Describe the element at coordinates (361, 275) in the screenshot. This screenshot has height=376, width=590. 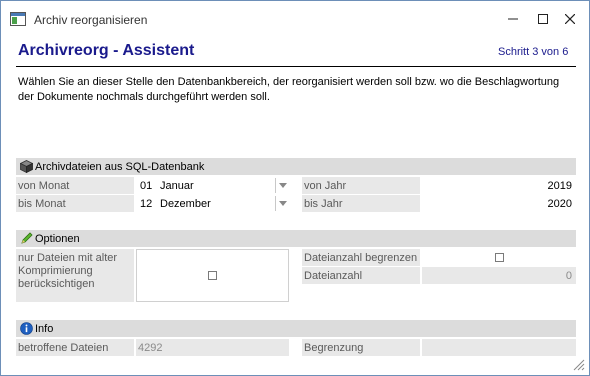
I see `dateianzahl-label: Dateianzahl` at that location.